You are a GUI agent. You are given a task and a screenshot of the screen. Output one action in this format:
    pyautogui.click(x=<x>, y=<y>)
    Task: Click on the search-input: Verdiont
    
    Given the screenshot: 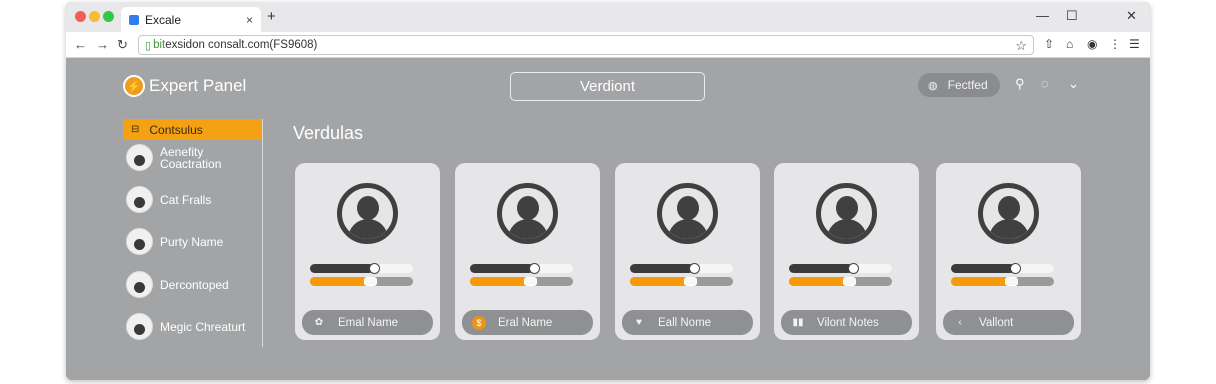 What is the action you would take?
    pyautogui.click(x=607, y=86)
    